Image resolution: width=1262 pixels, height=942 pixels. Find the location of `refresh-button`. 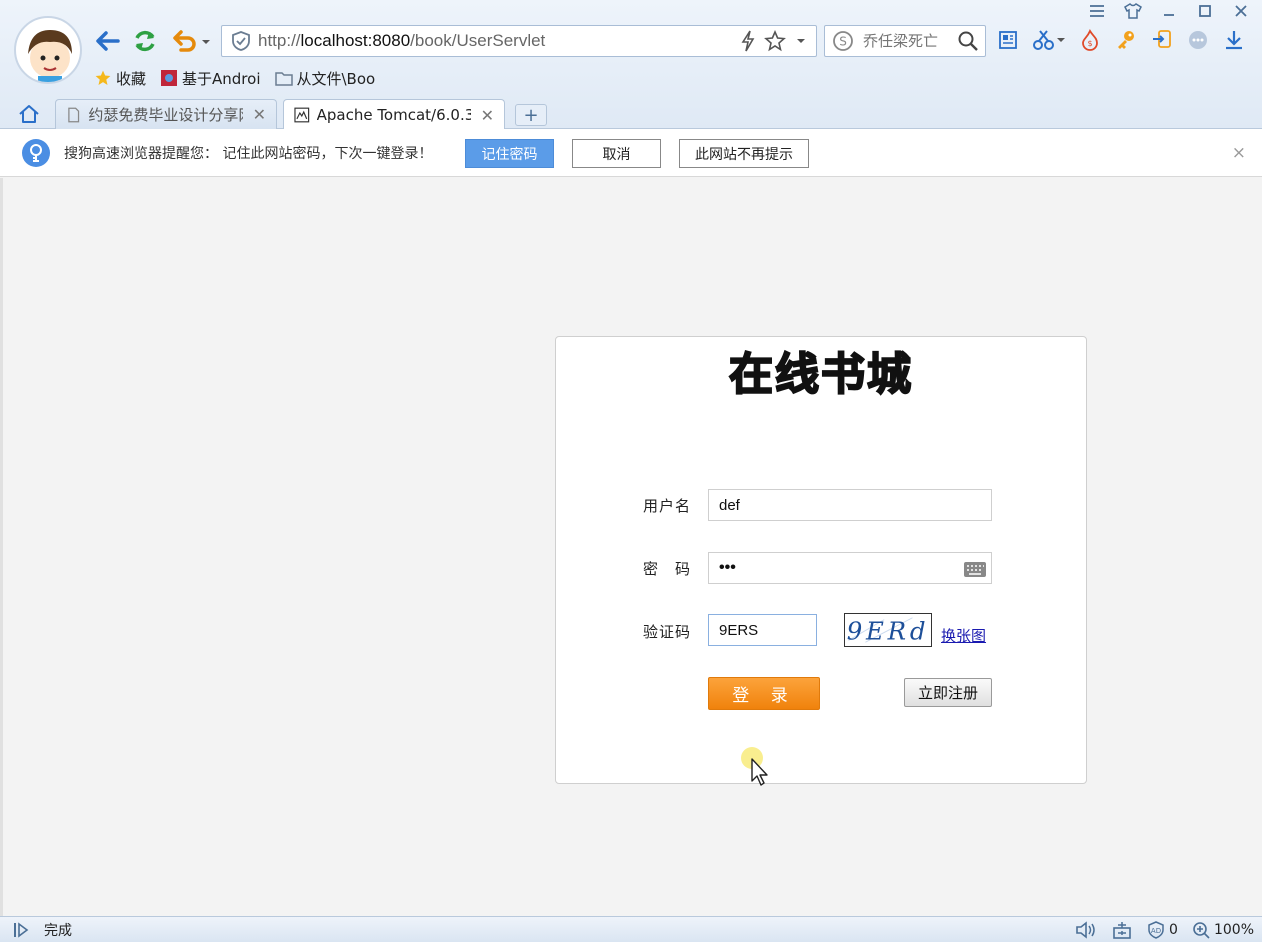

refresh-button is located at coordinates (145, 41).